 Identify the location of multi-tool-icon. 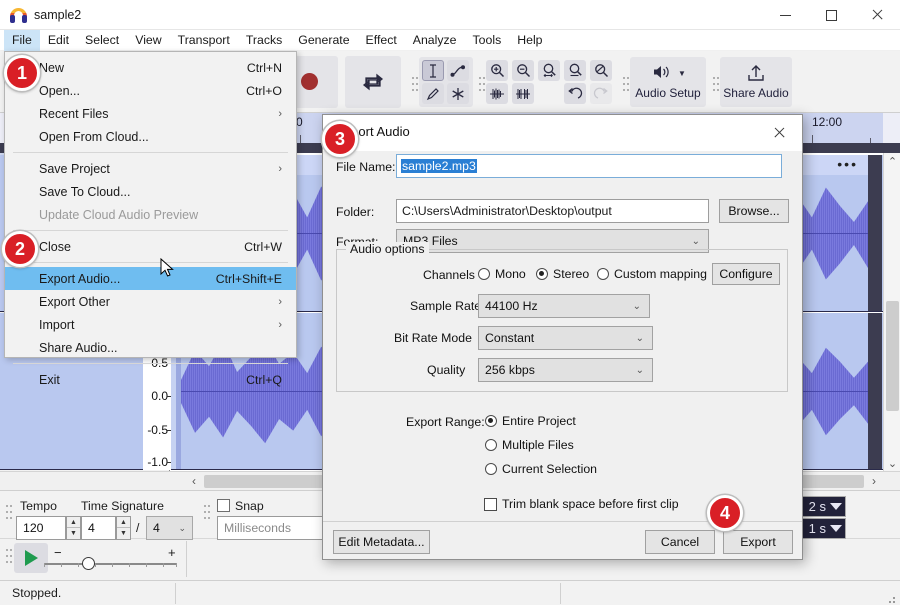
(458, 93).